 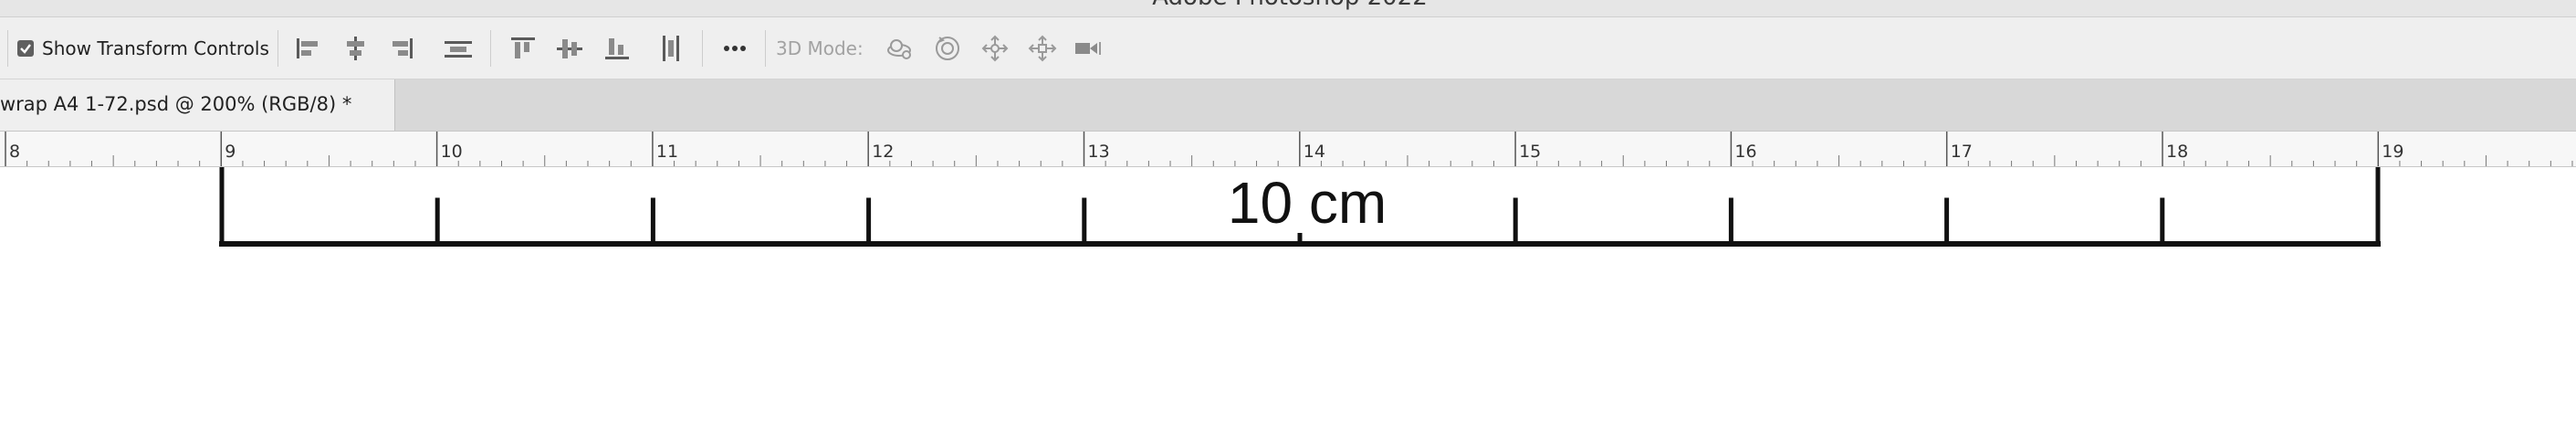 I want to click on ruler-ticks, so click(x=1289, y=149).